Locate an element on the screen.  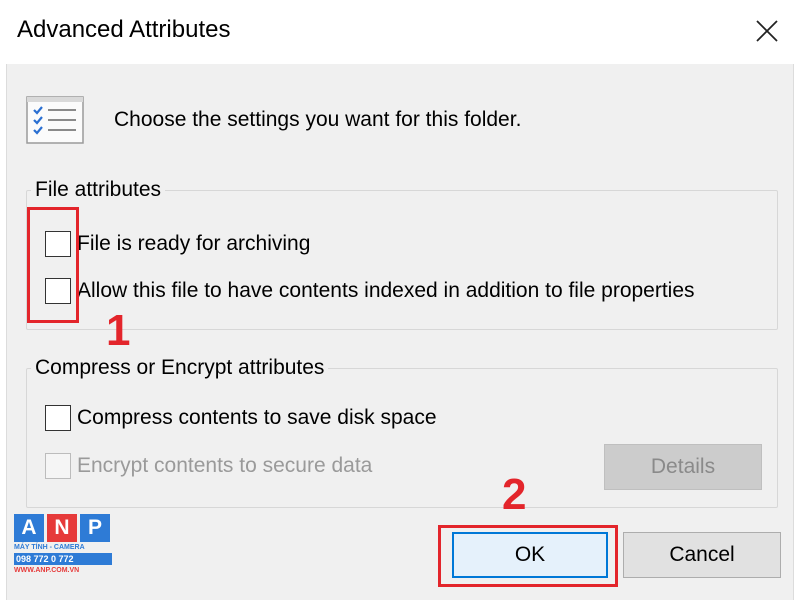
logo-letter-n: N is located at coordinates (62, 528).